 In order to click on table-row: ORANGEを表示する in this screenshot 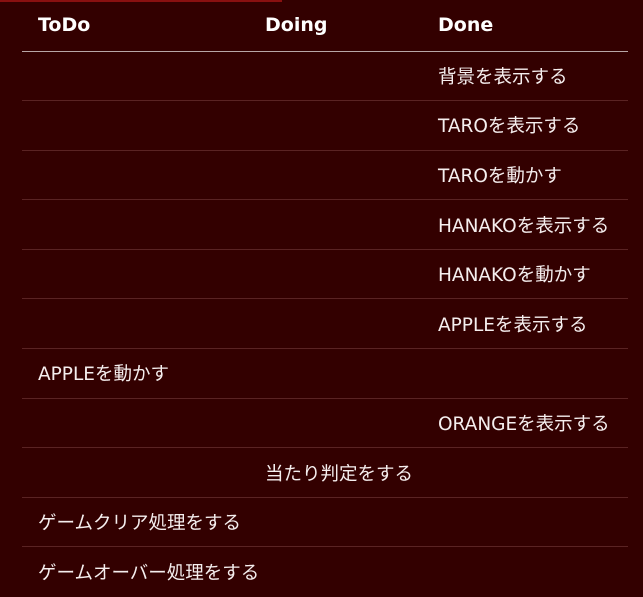, I will do `click(325, 423)`.